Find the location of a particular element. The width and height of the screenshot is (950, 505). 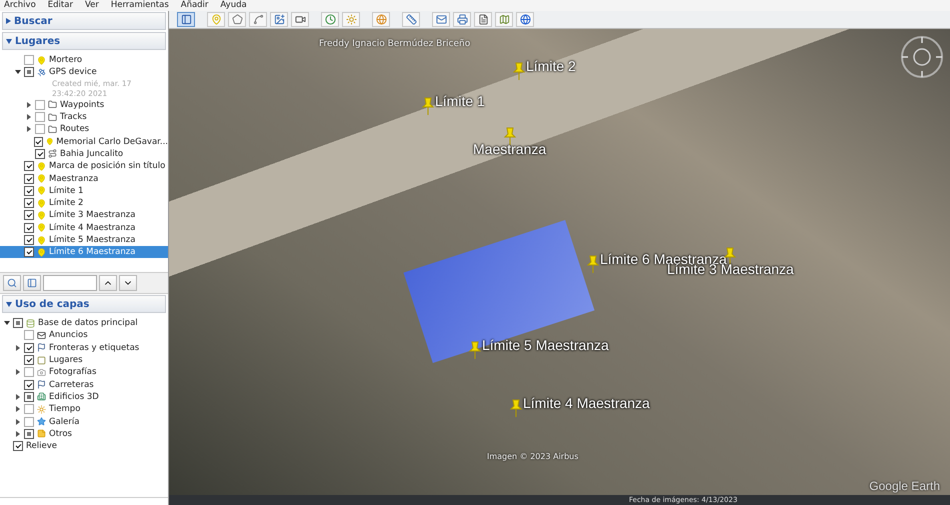

tree-item: Otros is located at coordinates (84, 434).